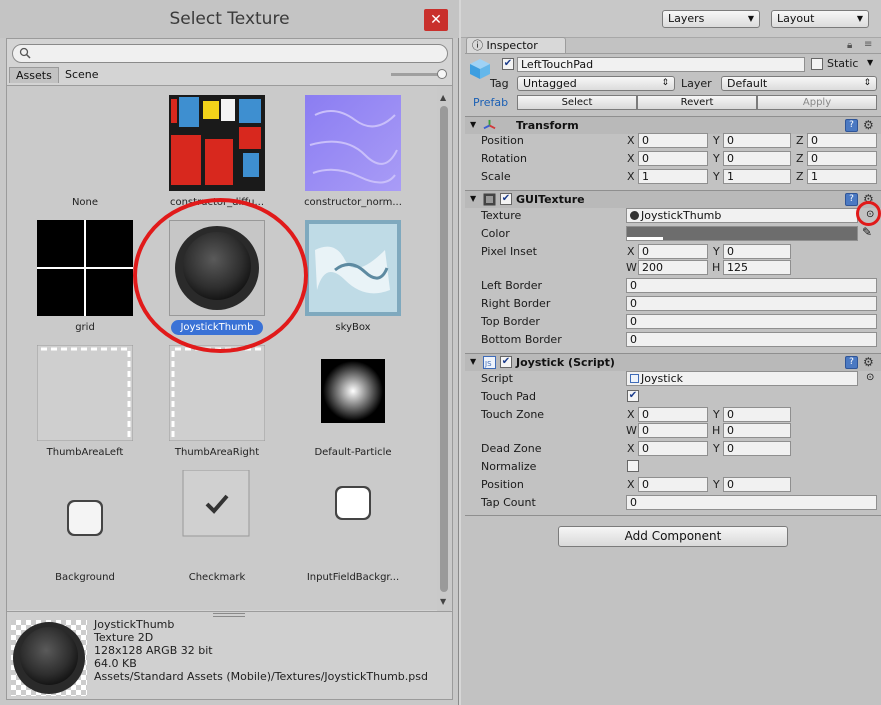  I want to click on position-z-field: 0, so click(842, 140).